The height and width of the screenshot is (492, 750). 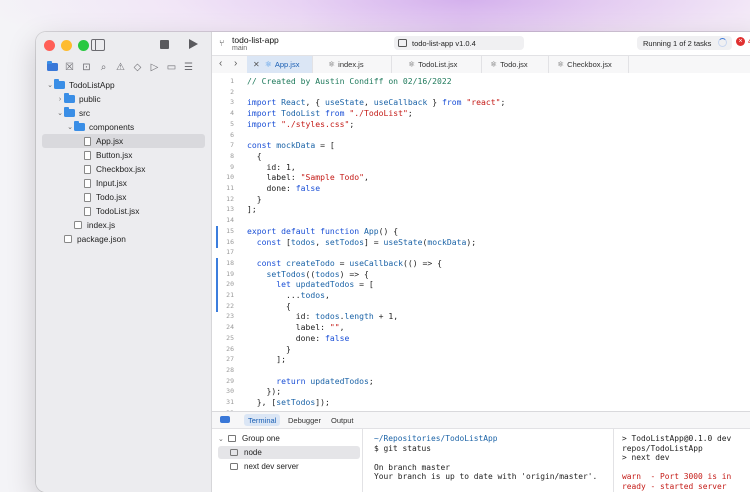 I want to click on code-line: 22 {, so click(x=481, y=306).